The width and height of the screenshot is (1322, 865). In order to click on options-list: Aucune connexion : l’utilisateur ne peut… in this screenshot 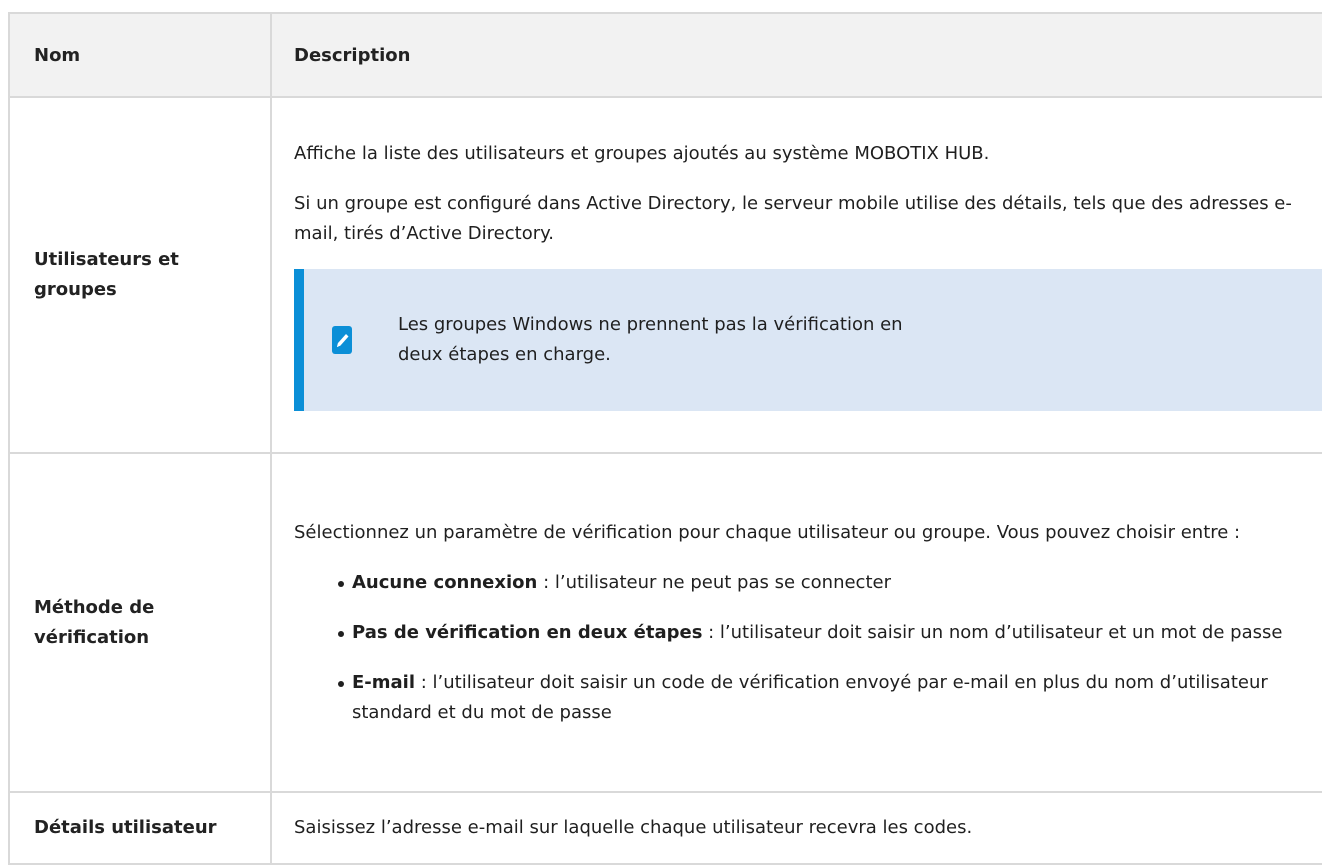, I will do `click(808, 648)`.